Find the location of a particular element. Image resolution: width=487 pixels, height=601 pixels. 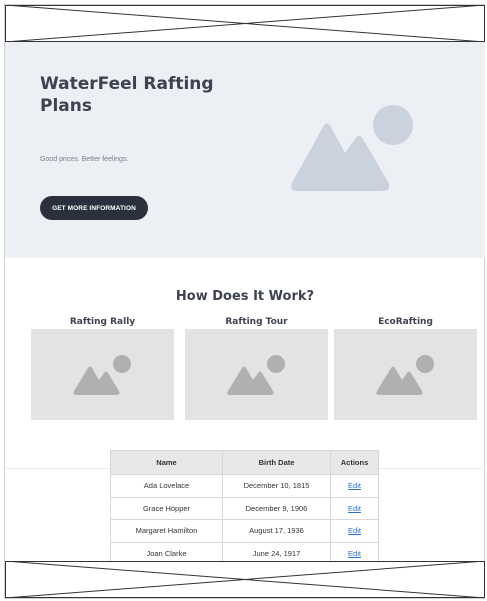

table-row: Grace Hopper December 9, 1906 Edit is located at coordinates (244, 508).